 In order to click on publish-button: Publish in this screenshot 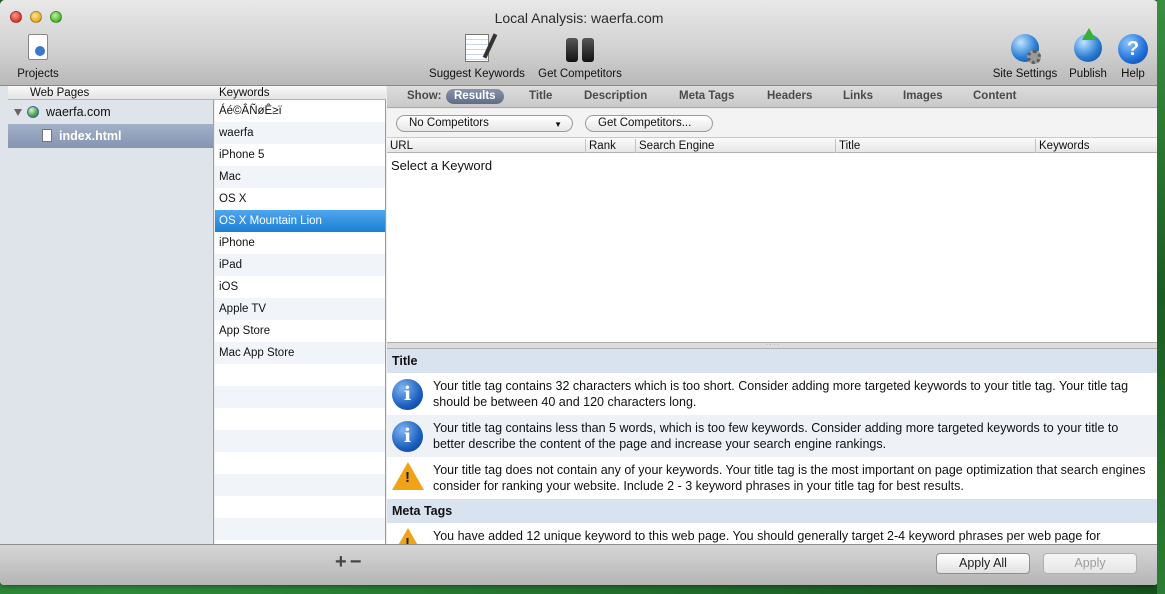, I will do `click(1088, 54)`.